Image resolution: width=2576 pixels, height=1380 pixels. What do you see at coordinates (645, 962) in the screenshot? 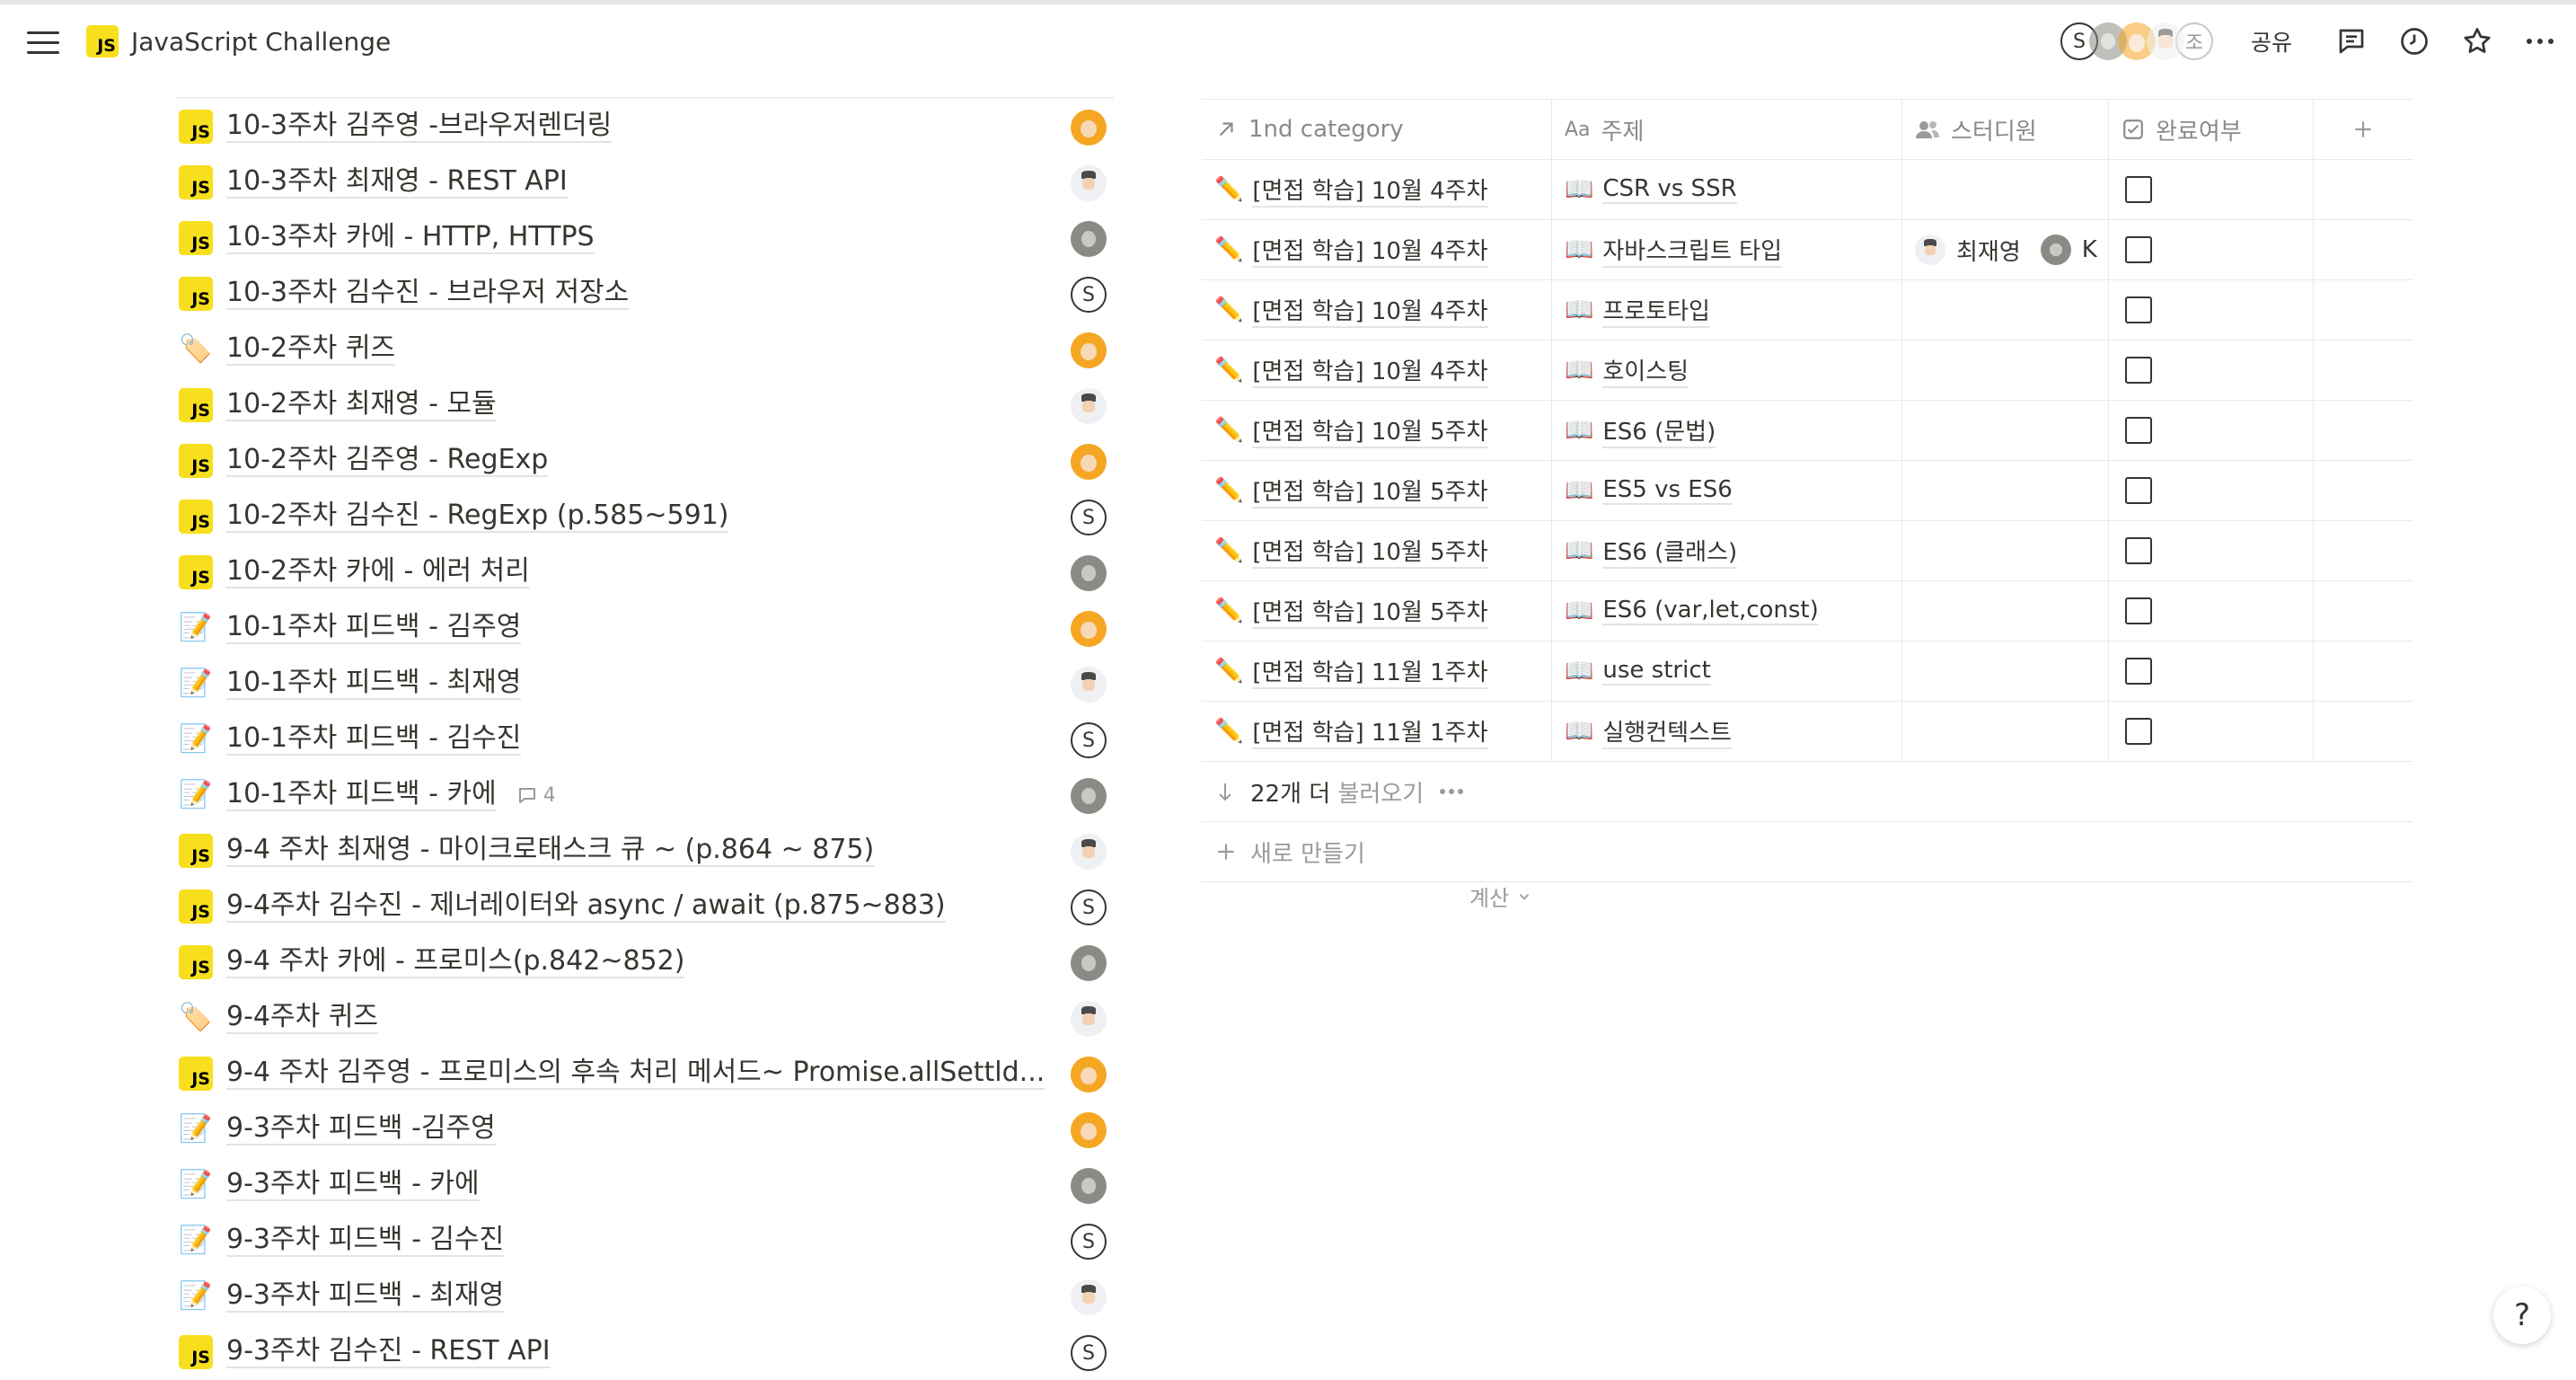
I see `list-item: JS 9-4 주차 카에 - 프로미스(p.842~852)` at bounding box center [645, 962].